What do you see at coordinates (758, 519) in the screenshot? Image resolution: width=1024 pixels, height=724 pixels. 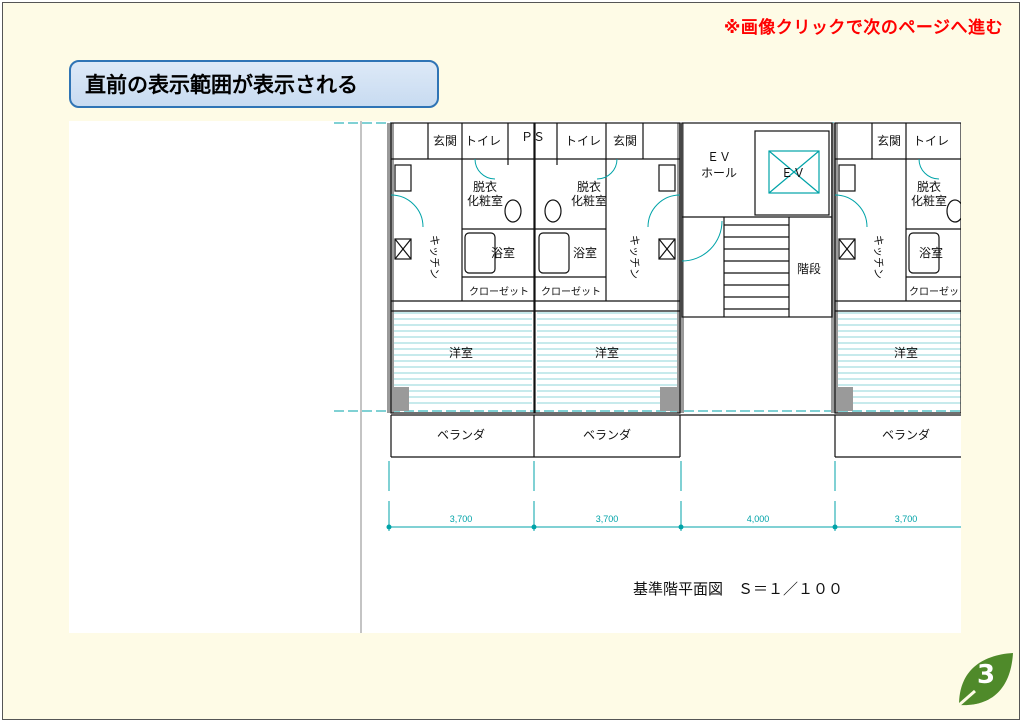 I see `dimension-label-3: 4,000` at bounding box center [758, 519].